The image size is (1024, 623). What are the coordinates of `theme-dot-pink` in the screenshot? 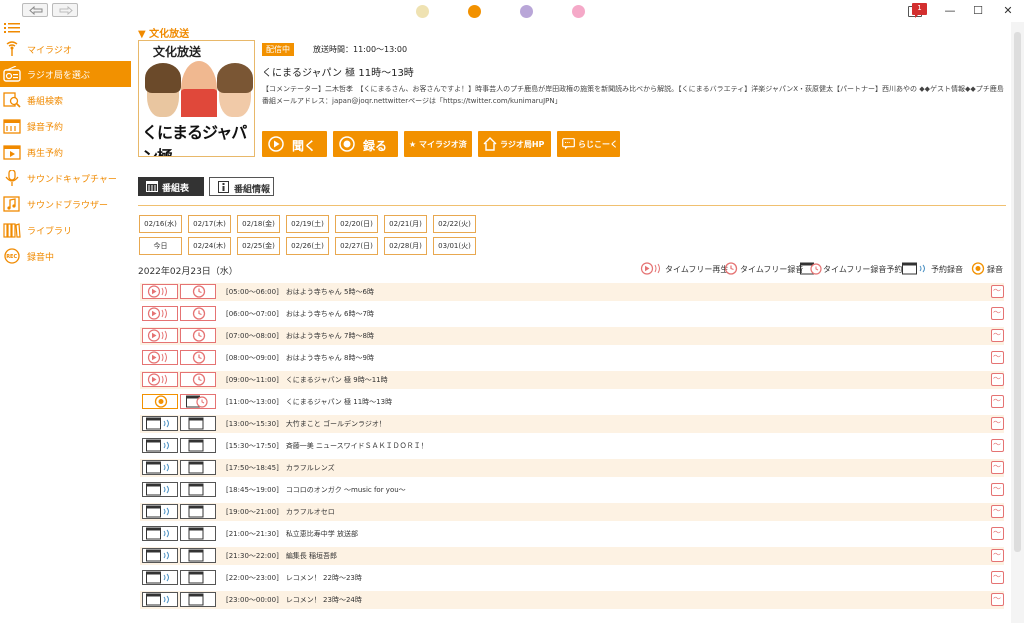 It's located at (578, 11).